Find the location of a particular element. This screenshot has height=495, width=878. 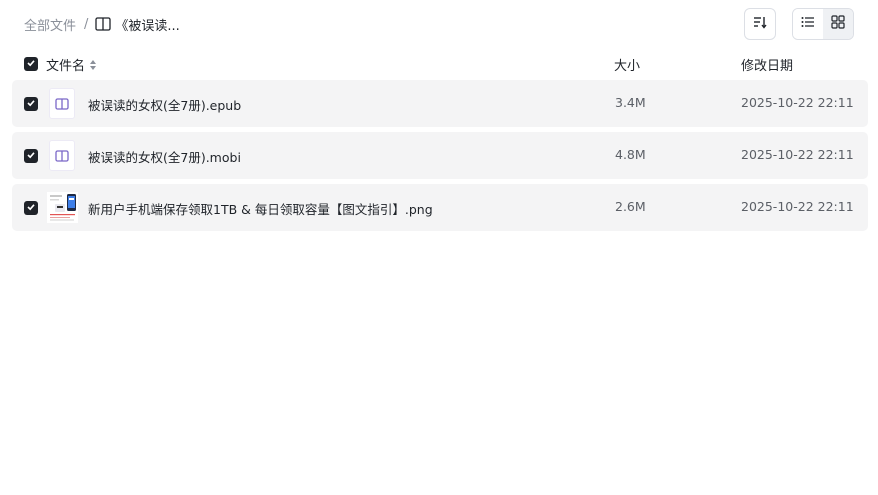

grid-view-icon is located at coordinates (838, 24).